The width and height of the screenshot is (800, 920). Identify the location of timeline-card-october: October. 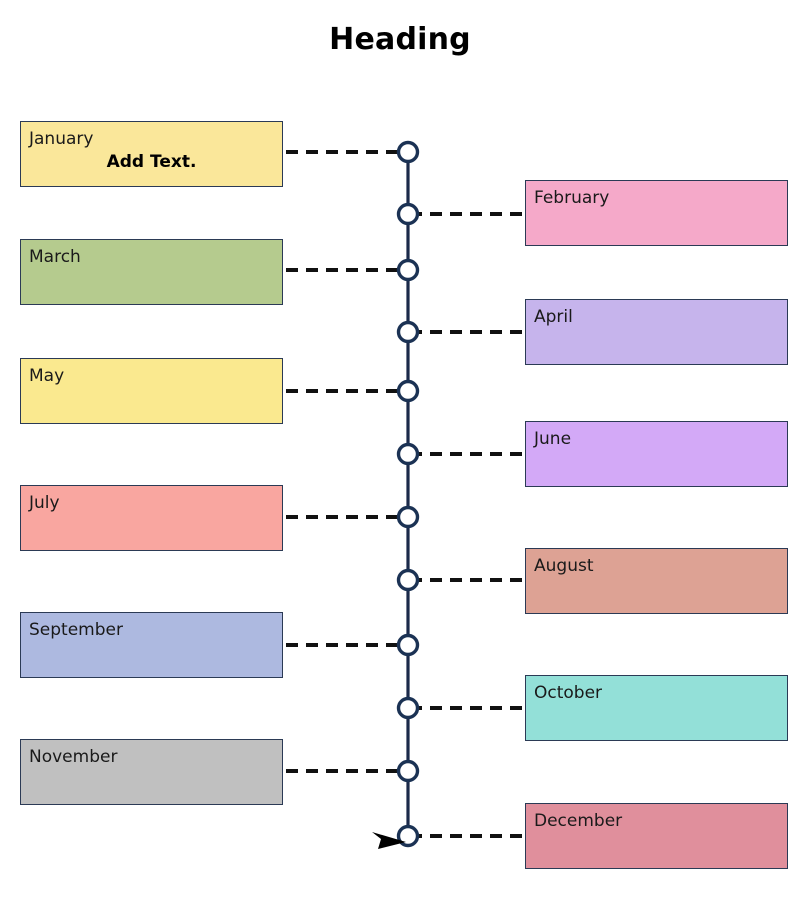
(656, 708).